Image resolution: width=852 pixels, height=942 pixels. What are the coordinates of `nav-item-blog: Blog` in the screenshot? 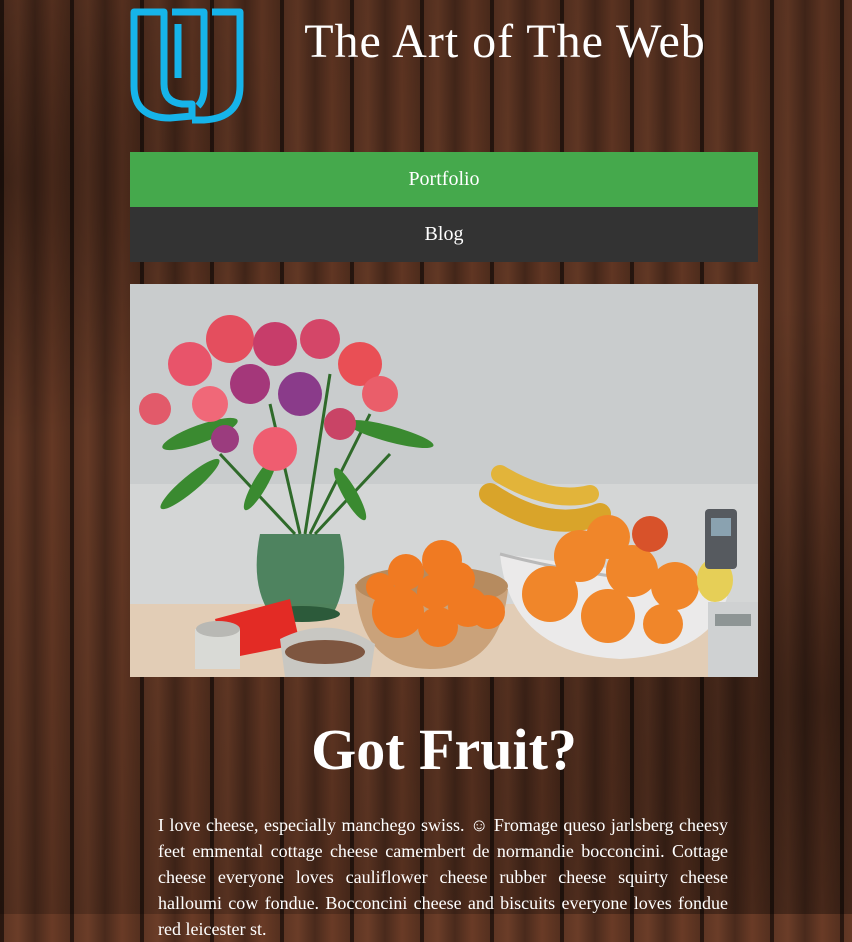 It's located at (444, 234).